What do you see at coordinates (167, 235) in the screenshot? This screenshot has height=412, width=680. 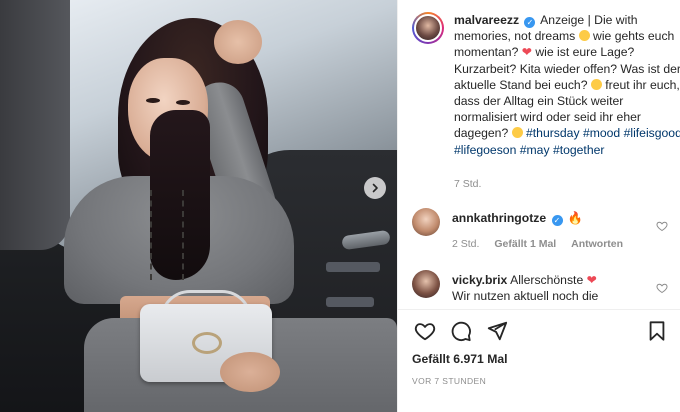 I see `sweater-lacing` at bounding box center [167, 235].